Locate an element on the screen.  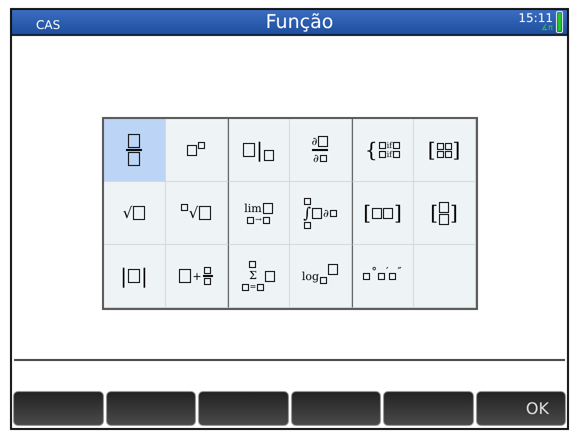
template-button is located at coordinates (135, 150).